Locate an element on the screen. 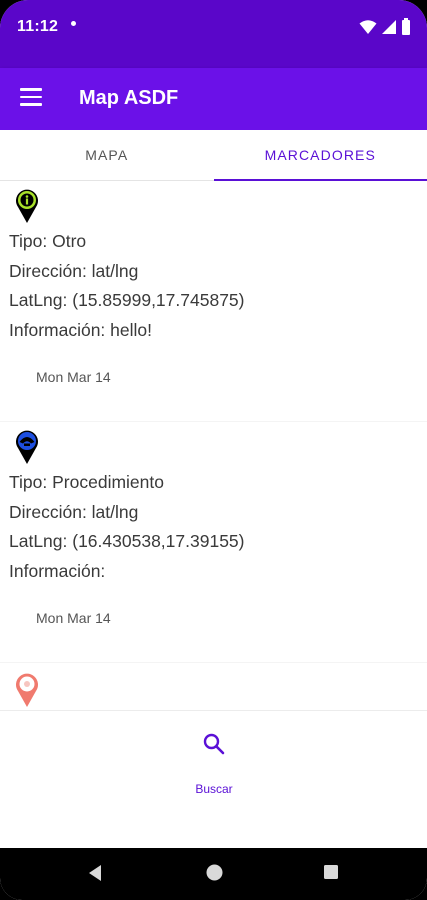 This screenshot has height=900, width=427. tab-marcadores: MARCADORES is located at coordinates (320, 155).